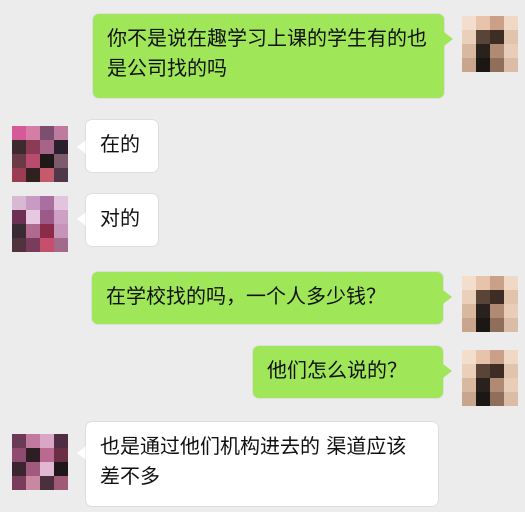 Image resolution: width=525 pixels, height=512 pixels. I want to click on message-text: 也是通过他们机构进去的 渠道应该差不多, so click(253, 461).